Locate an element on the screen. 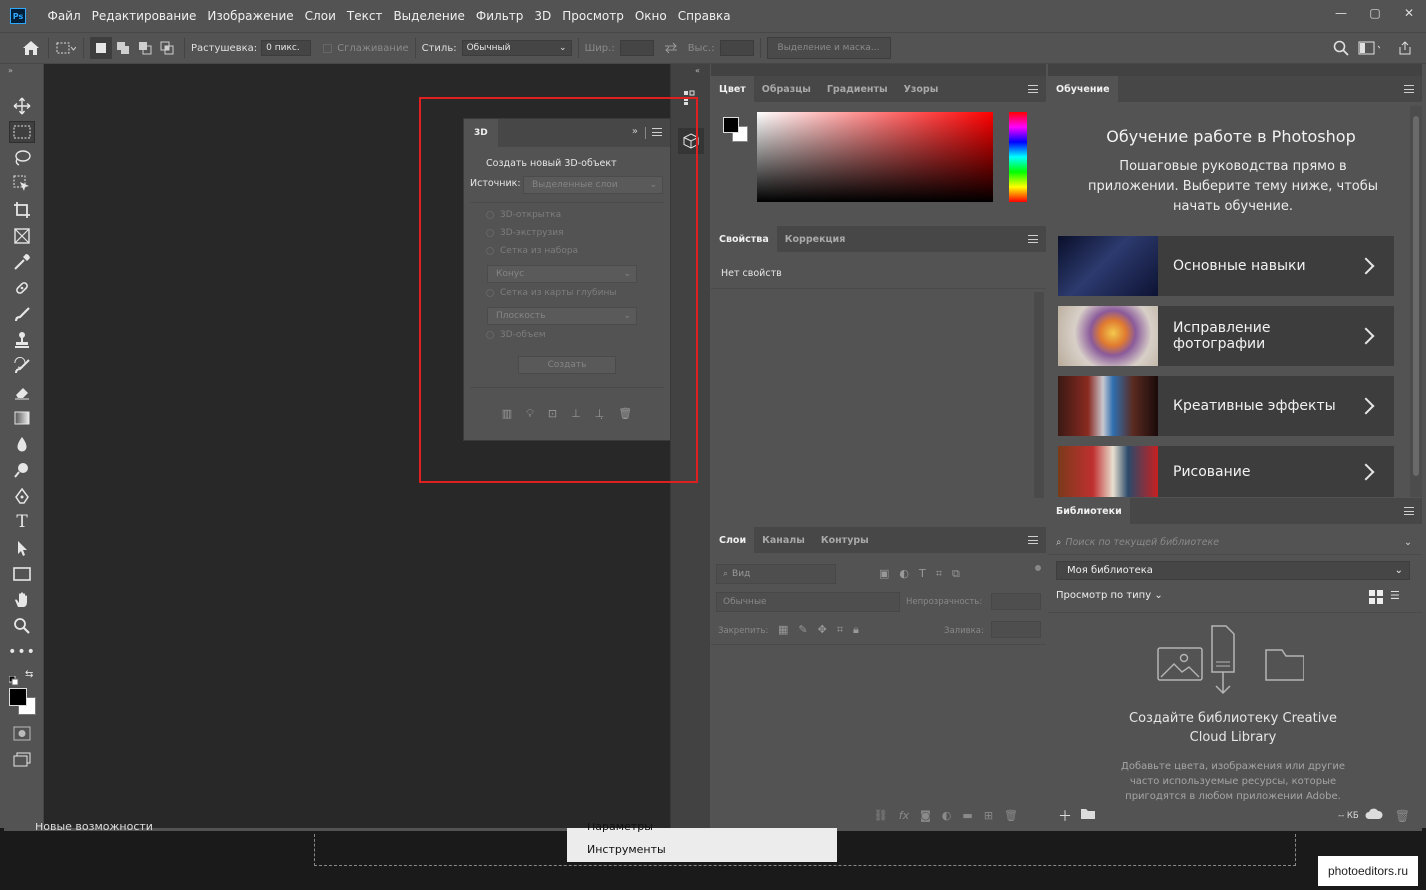  expand-dock-icon: « is located at coordinates (697, 70).